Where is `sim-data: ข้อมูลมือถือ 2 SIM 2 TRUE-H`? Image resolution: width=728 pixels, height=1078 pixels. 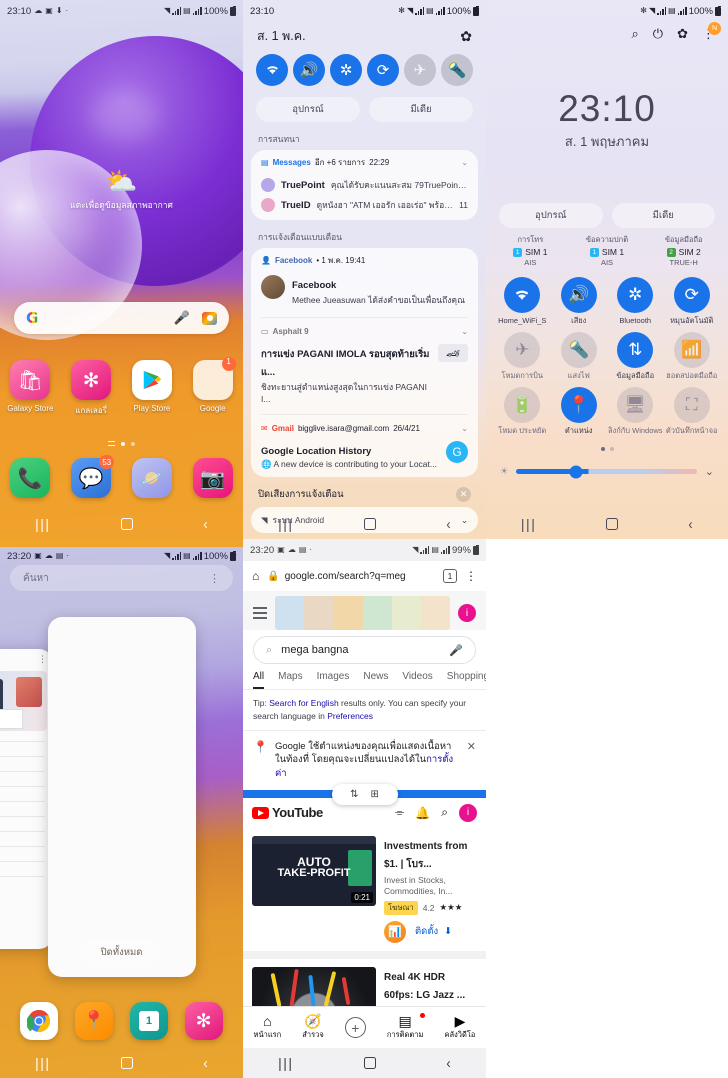
sim-data: ข้อมูลมือถือ 2 SIM 2 TRUE-H is located at coordinates (683, 250).